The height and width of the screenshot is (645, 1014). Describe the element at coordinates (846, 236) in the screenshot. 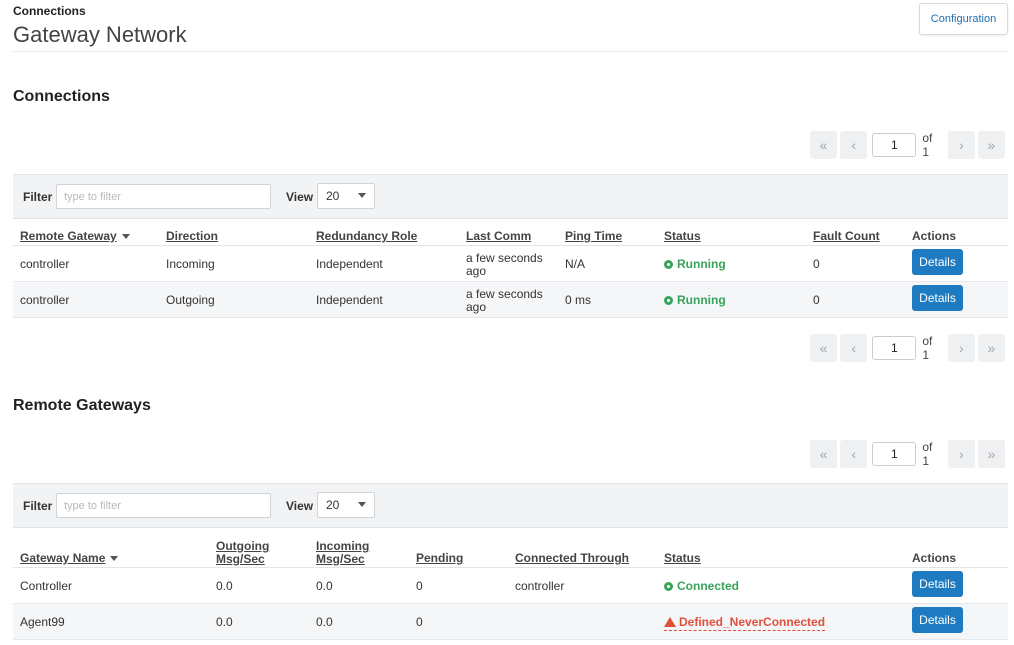

I see `col-fault-count: Fault Count` at that location.